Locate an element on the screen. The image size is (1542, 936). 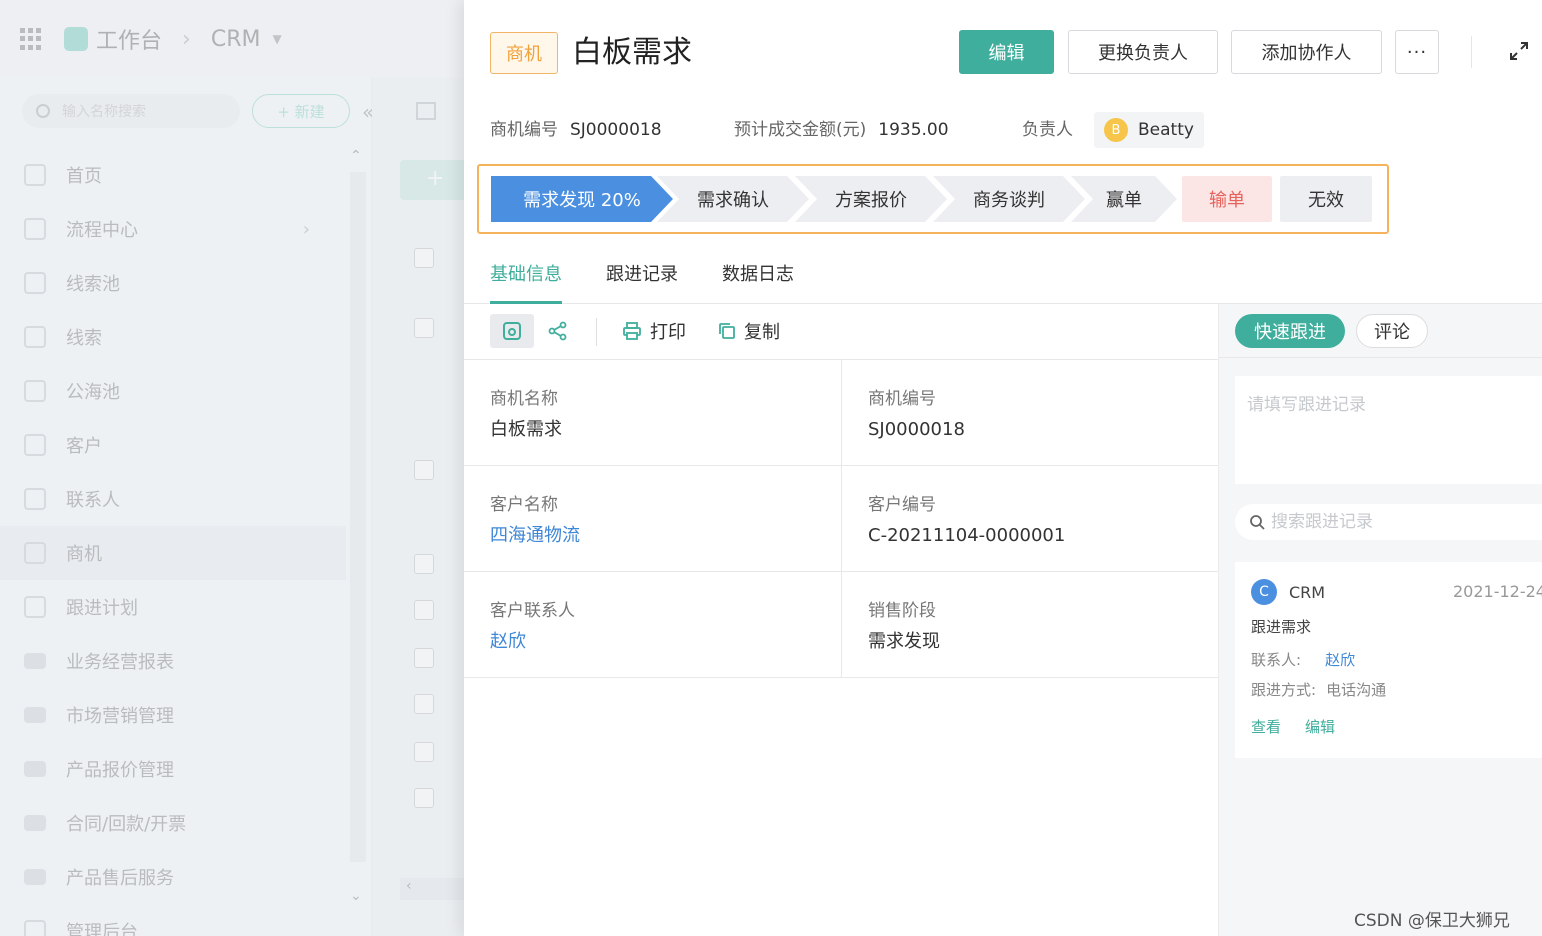
meta-label: 预计成交金额(元) is located at coordinates (800, 130).